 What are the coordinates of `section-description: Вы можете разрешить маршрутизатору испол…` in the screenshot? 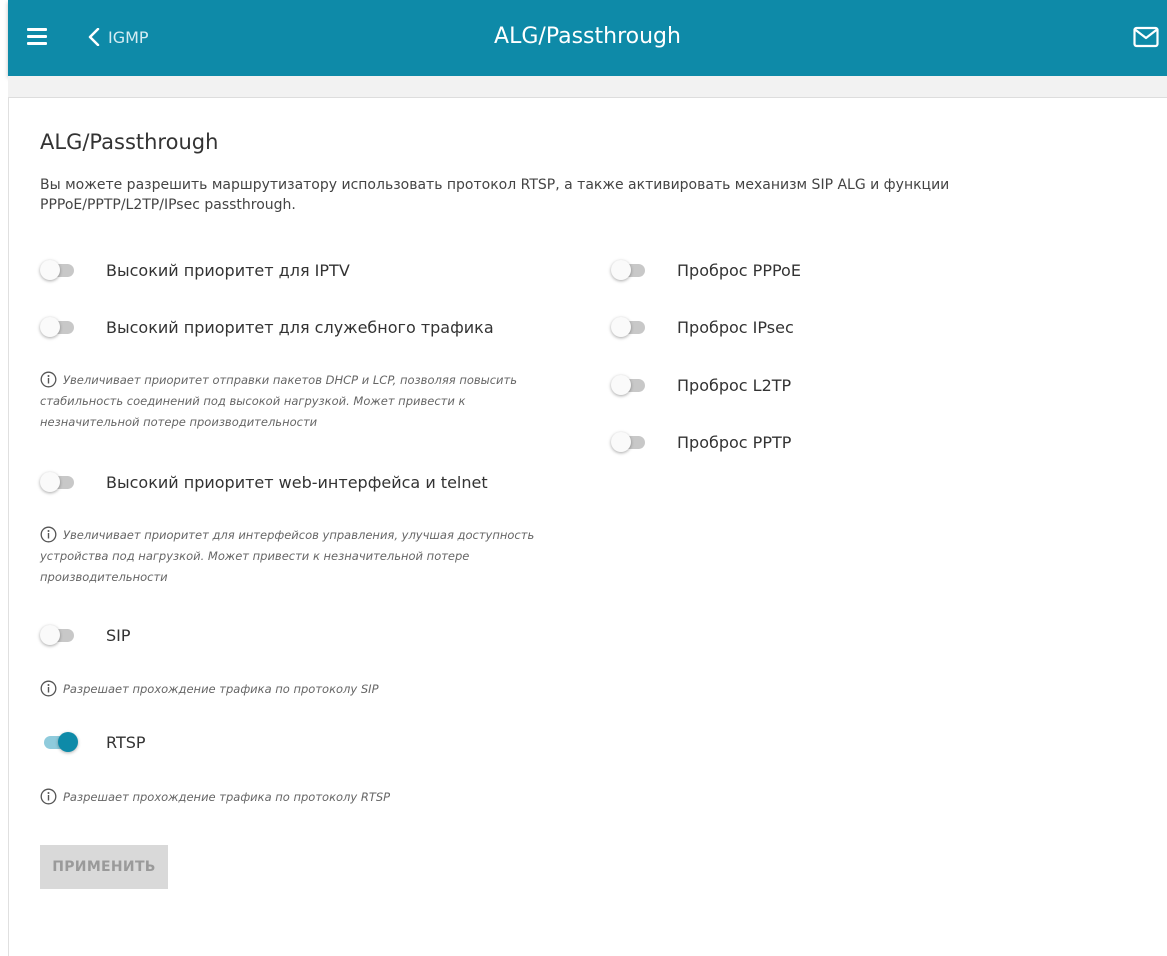 It's located at (495, 195).